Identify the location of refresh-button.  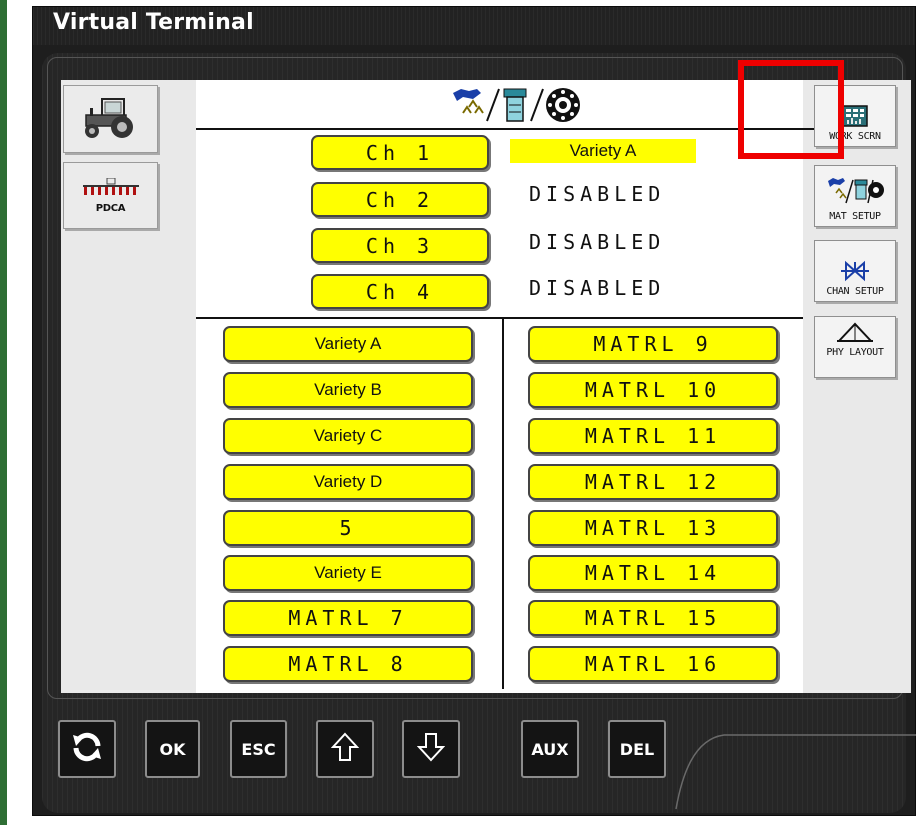
(87, 749).